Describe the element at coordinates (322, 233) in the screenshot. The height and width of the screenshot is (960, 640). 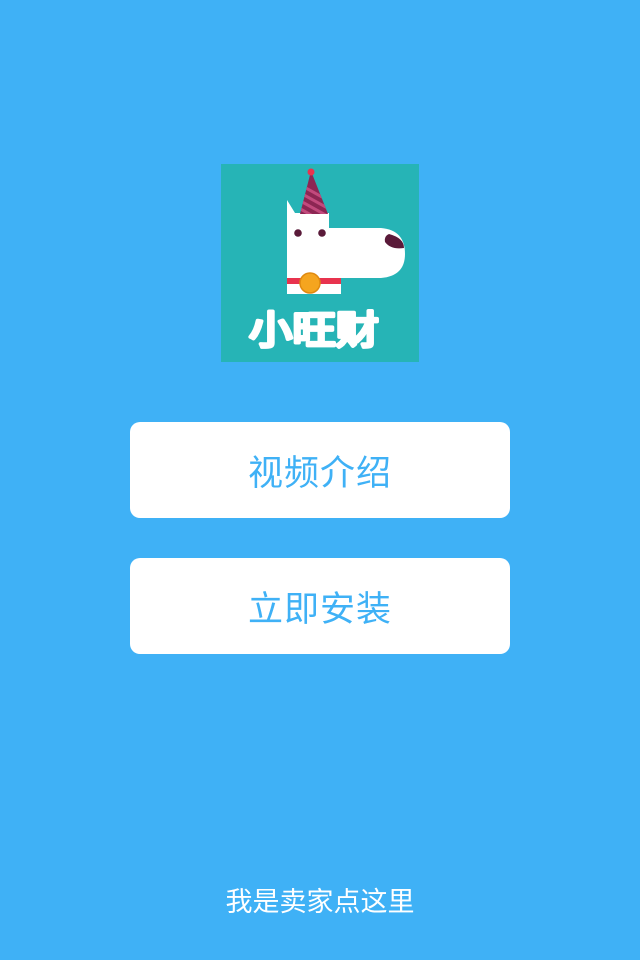
I see `dog-eye-right-icon` at that location.